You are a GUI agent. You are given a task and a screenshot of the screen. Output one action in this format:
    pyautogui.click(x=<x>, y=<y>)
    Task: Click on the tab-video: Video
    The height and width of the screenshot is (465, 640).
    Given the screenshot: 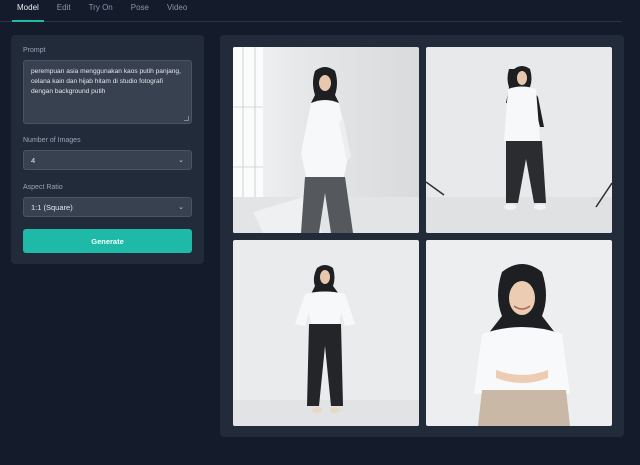 What is the action you would take?
    pyautogui.click(x=177, y=10)
    